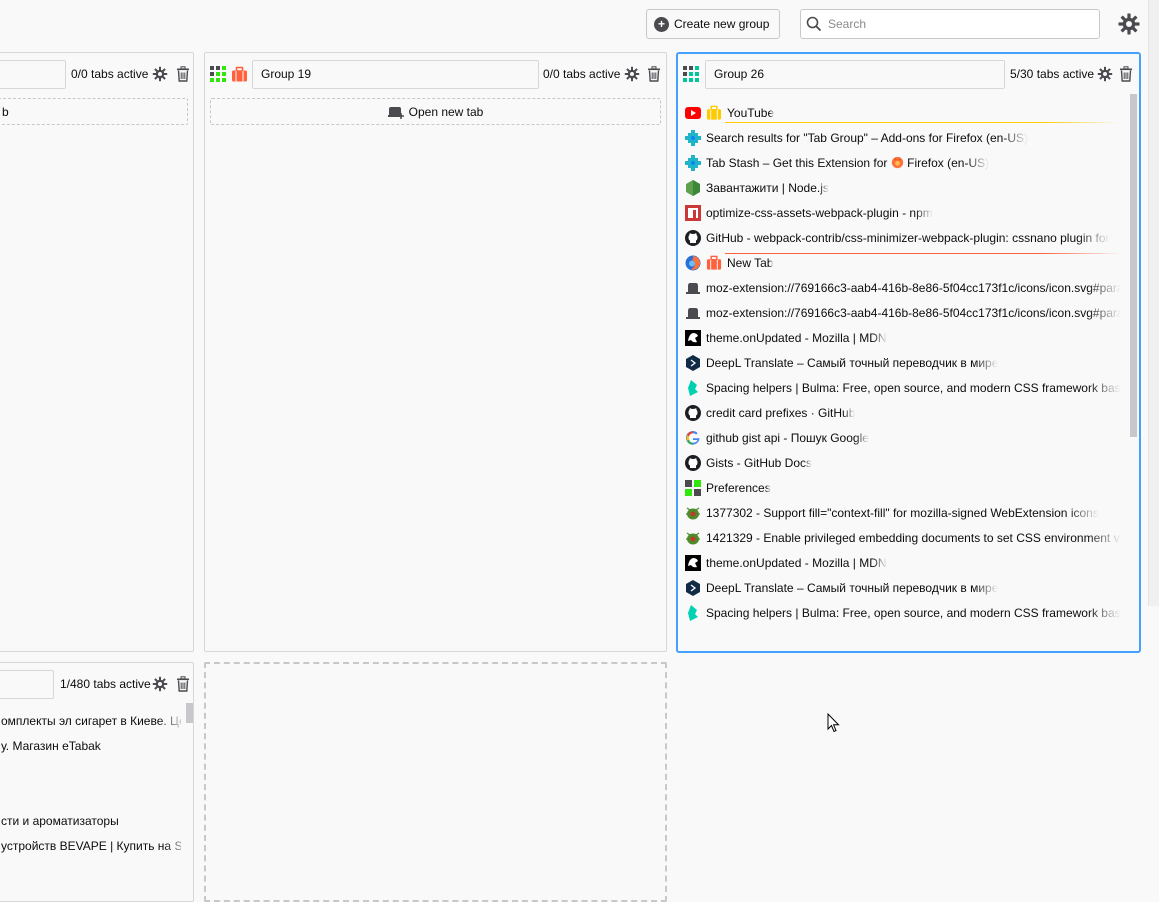  I want to click on group-header: 0/0 tabs active, so click(96, 73).